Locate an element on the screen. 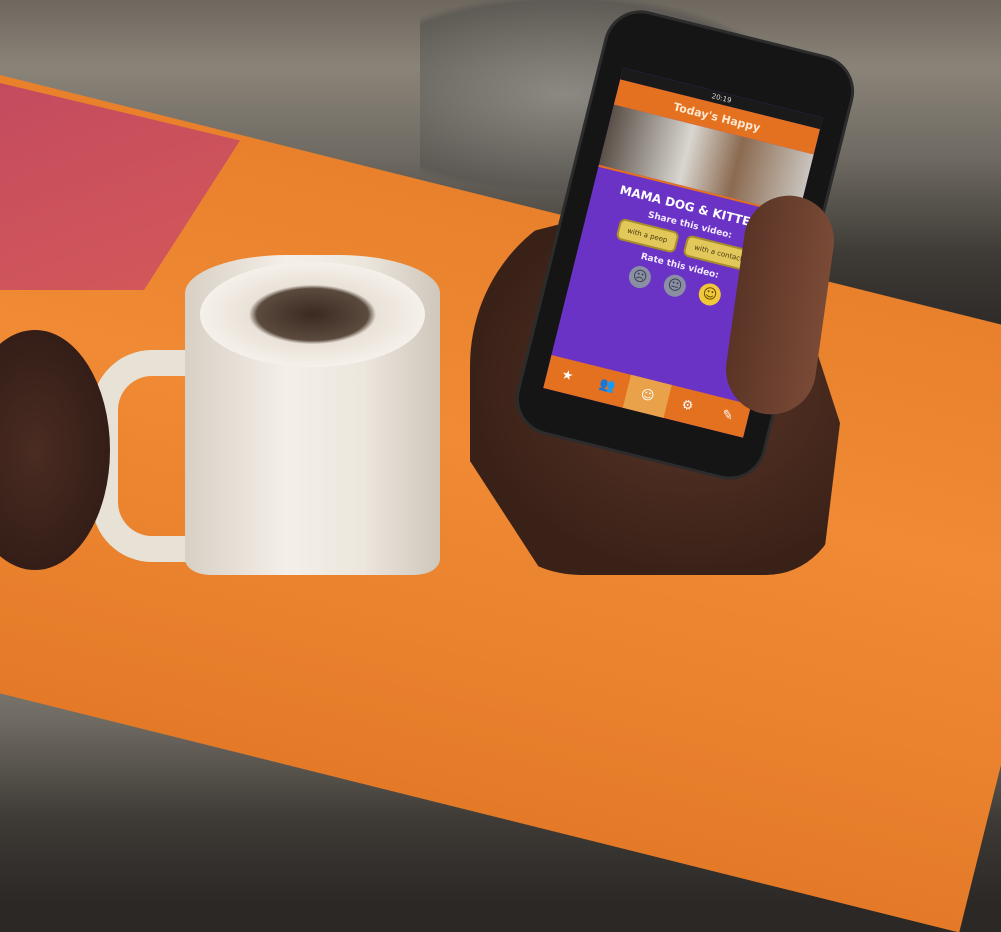 The width and height of the screenshot is (1001, 932). tab-bar: ★ 👥 ☺ ⚙ ✎ is located at coordinates (647, 396).